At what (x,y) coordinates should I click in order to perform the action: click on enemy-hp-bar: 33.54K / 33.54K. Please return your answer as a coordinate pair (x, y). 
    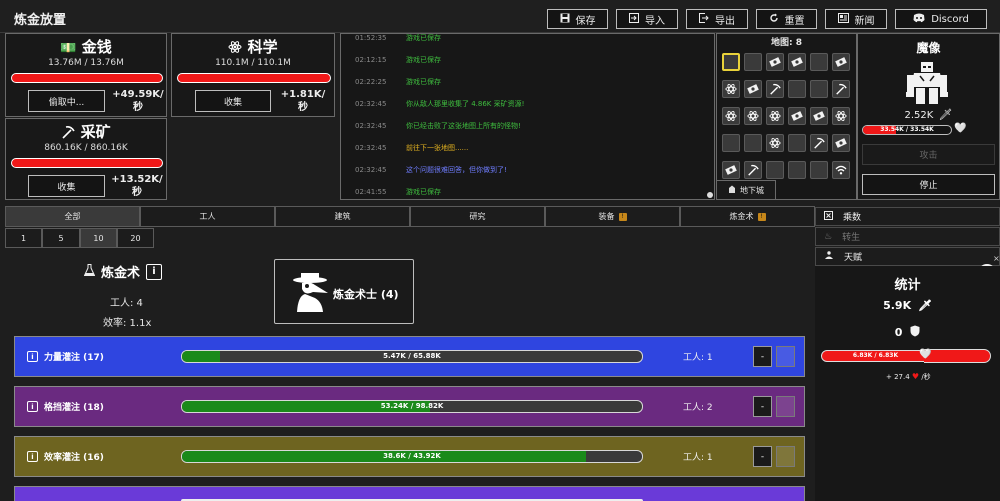
    Looking at the image, I should click on (907, 130).